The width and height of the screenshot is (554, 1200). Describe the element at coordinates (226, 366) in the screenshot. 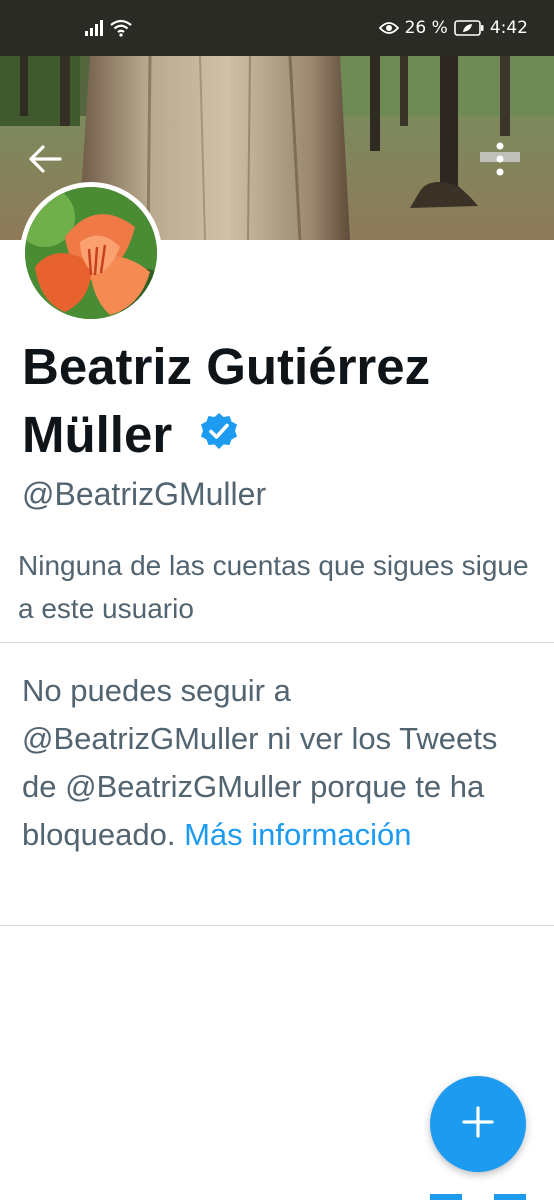

I see `display-name-line1: Beatriz Gutiérrez` at that location.